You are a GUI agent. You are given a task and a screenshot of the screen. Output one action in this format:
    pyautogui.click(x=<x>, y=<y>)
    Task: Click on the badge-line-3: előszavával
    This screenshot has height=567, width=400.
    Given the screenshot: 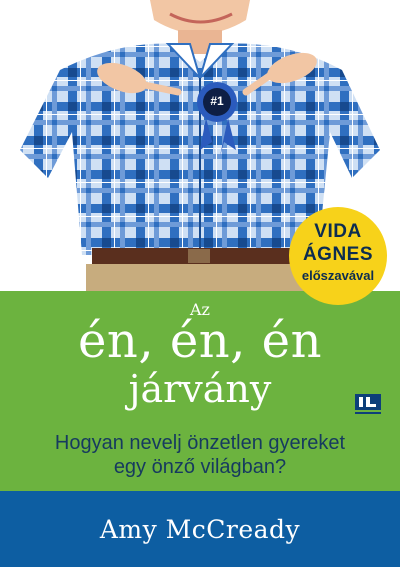 What is the action you would take?
    pyautogui.click(x=338, y=275)
    